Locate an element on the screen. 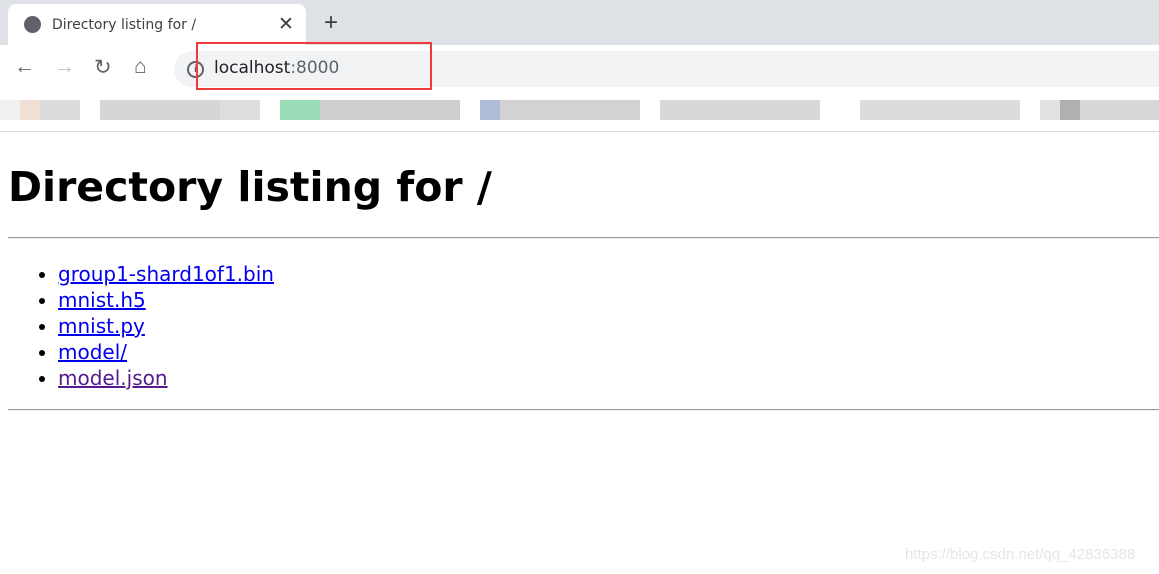 The image size is (1159, 574). tab-strip: Directory listing for / ✕ + is located at coordinates (579, 22).